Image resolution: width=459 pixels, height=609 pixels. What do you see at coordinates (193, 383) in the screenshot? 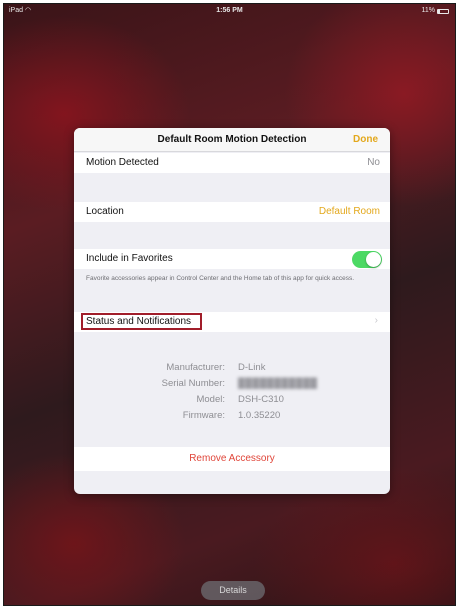
I see `serial-label: Serial Number:` at bounding box center [193, 383].